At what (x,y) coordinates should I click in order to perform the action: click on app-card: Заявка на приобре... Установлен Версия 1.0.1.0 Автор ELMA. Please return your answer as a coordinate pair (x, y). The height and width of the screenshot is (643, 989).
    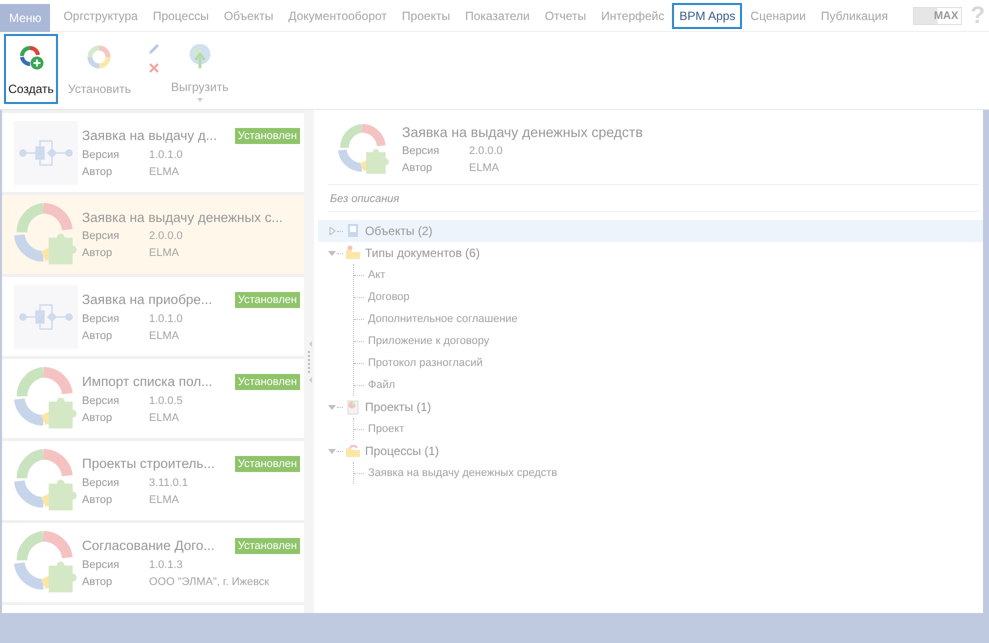
    Looking at the image, I should click on (153, 316).